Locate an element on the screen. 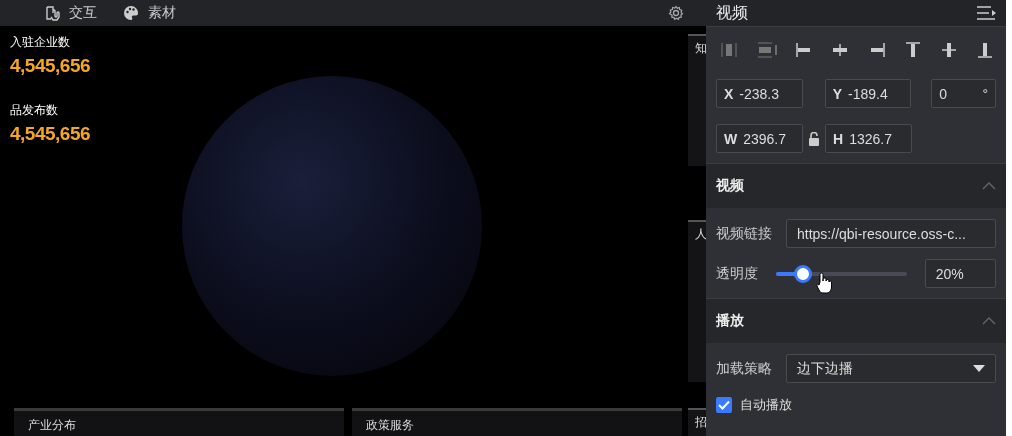 Image resolution: width=1012 pixels, height=436 pixels. caret-icon is located at coordinates (979, 368).